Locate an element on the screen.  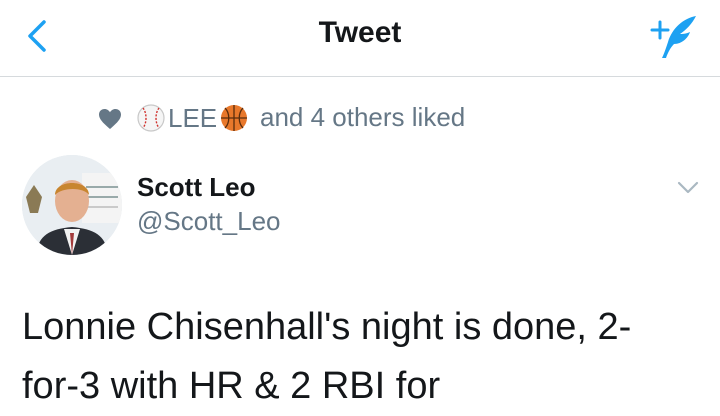
liker-link: LEE is located at coordinates (192, 118).